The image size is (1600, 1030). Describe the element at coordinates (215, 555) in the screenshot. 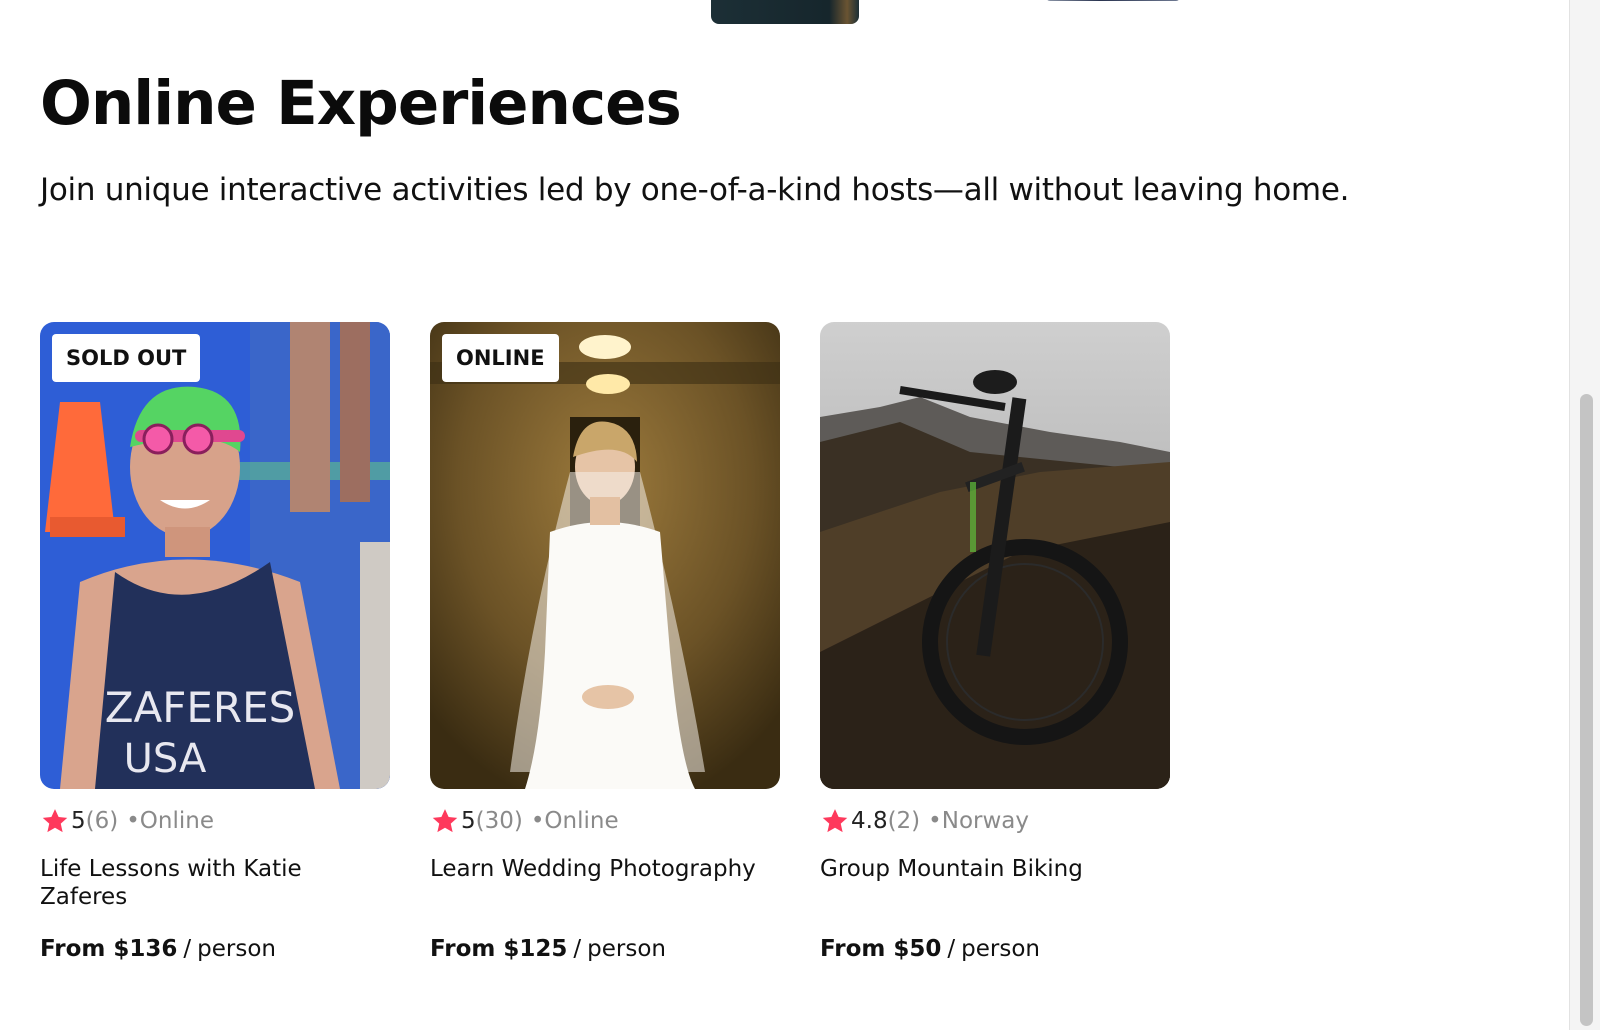

I see `experience-photo-triathlete: ZAFERES USA SOLD OUT` at that location.